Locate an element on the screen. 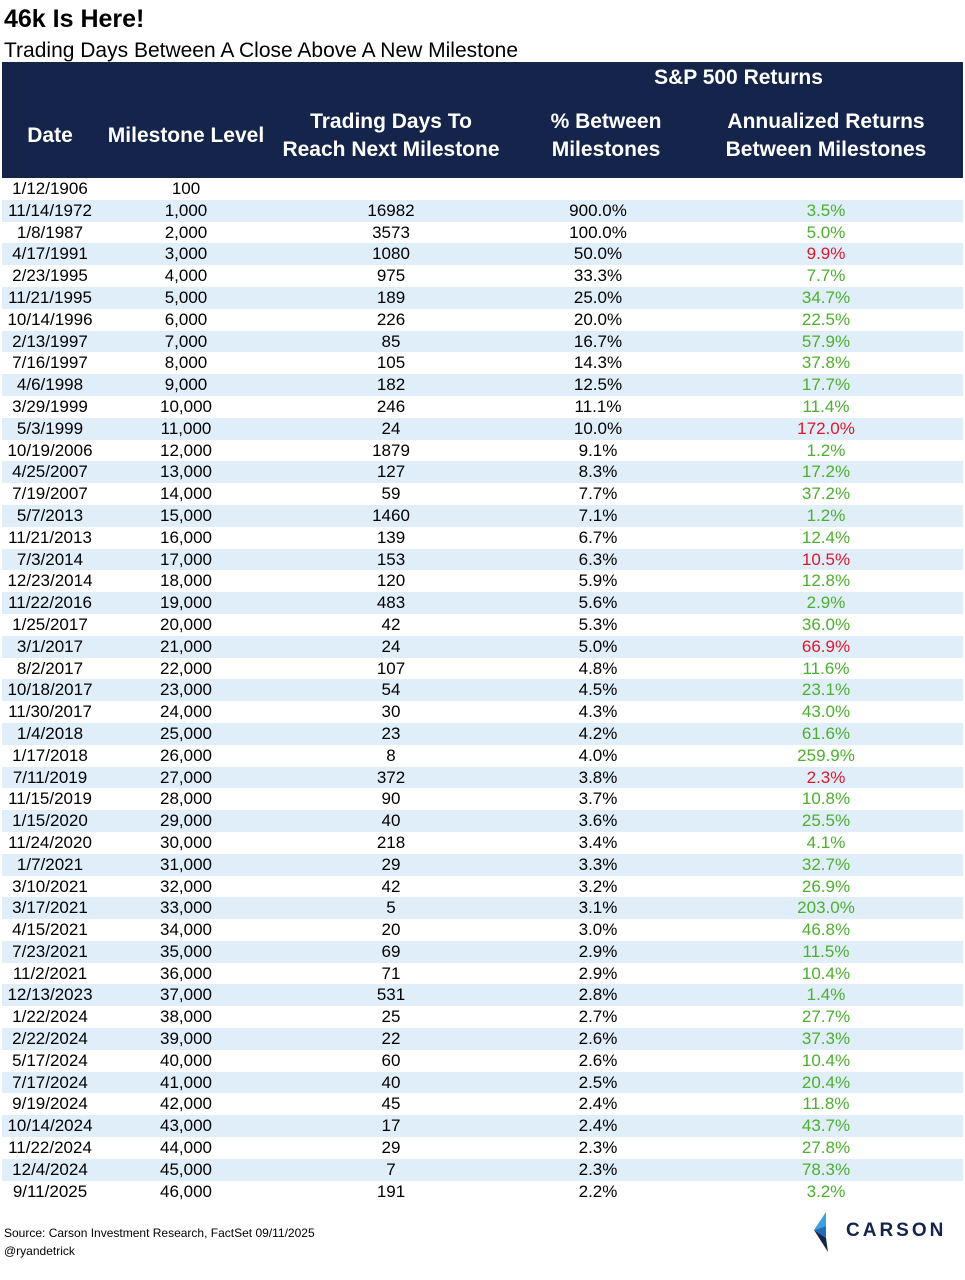 Image resolution: width=965 pixels, height=1280 pixels. cell-trading-days: 3573 is located at coordinates (391, 232).